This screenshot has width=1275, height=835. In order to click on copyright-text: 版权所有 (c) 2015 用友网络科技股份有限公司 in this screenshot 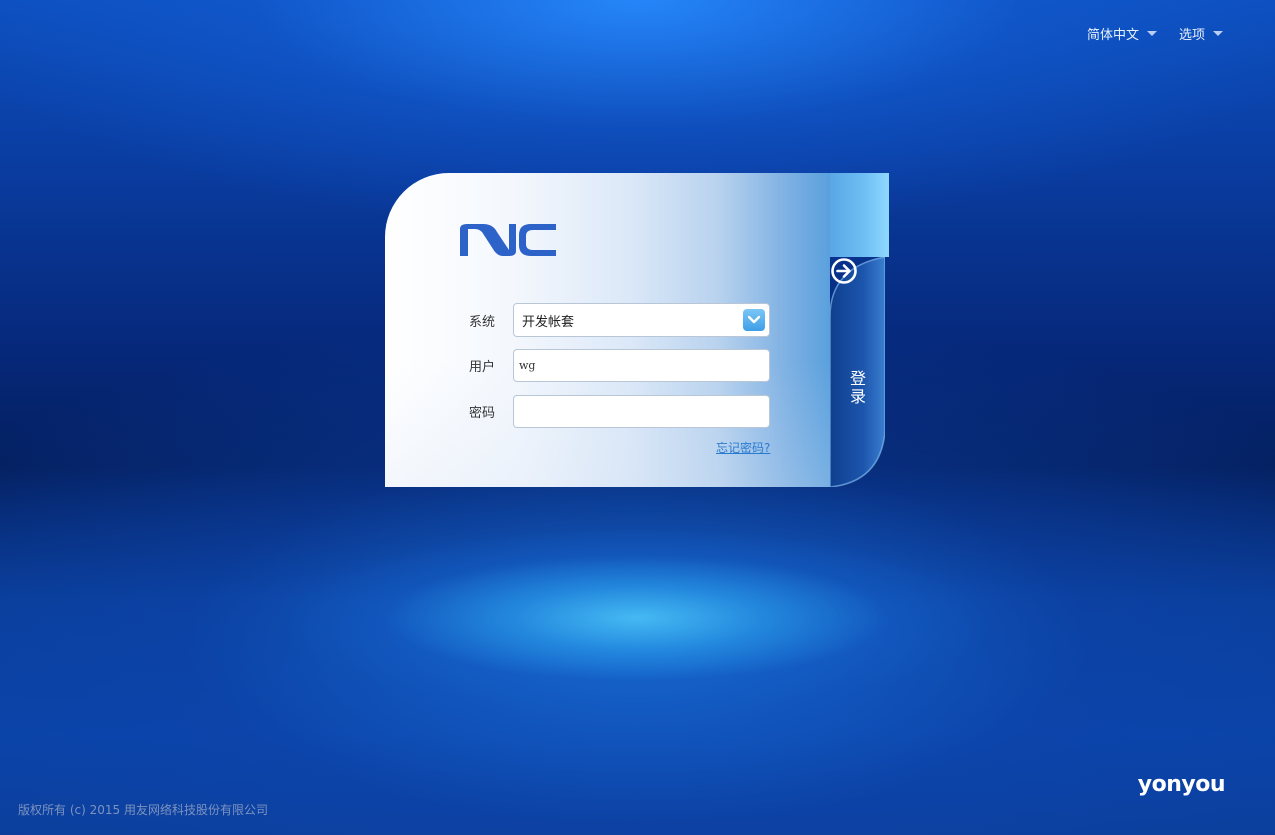, I will do `click(143, 810)`.